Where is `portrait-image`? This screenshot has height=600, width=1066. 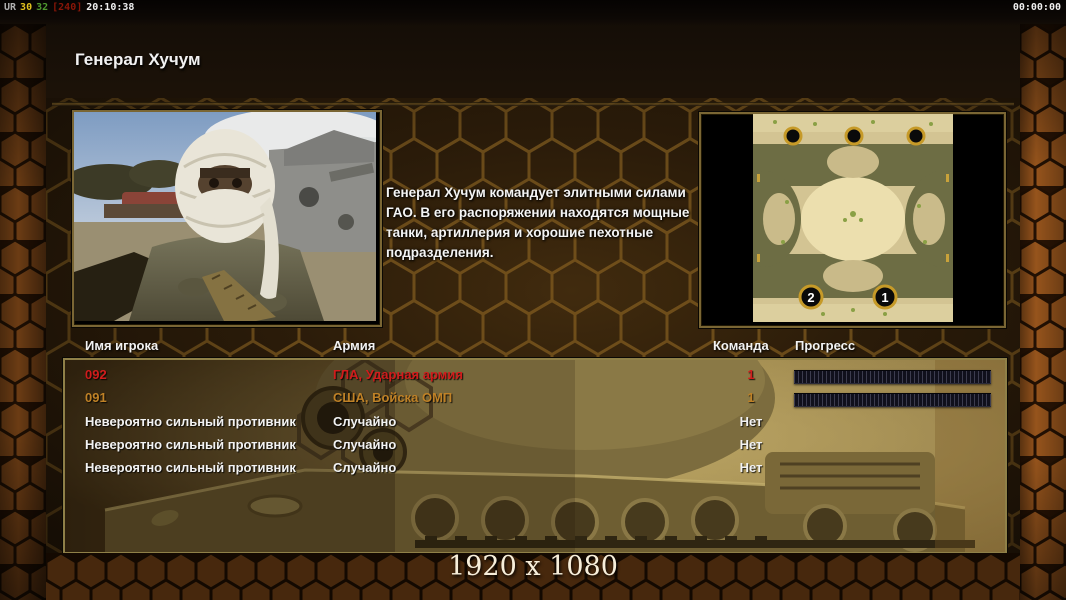
portrait-image is located at coordinates (225, 216).